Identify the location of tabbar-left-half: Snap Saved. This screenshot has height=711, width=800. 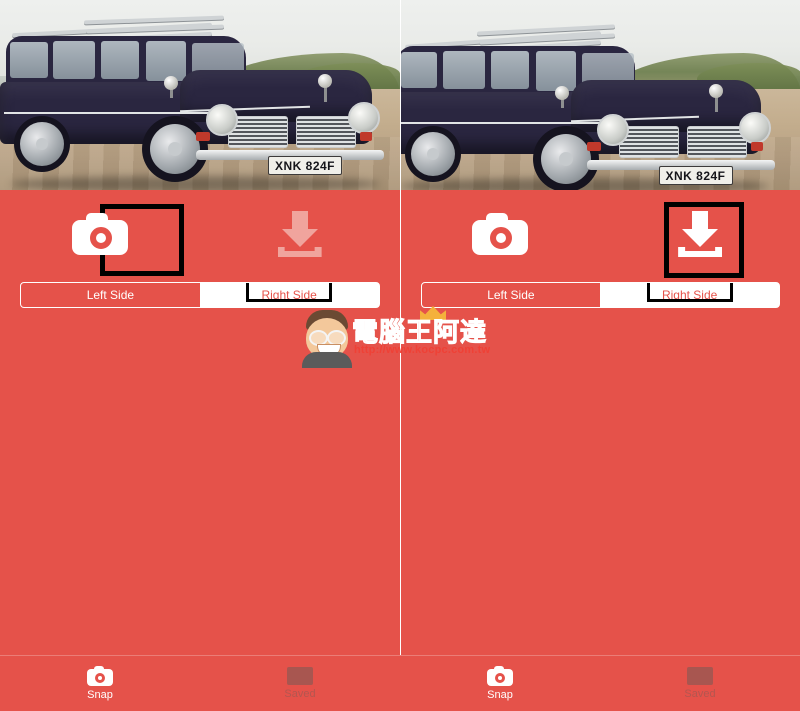
(200, 683).